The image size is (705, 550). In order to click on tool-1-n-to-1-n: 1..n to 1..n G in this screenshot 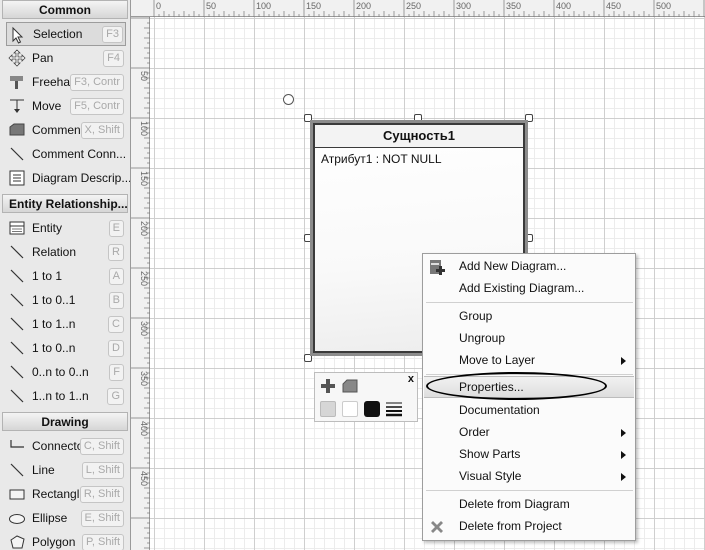, I will do `click(66, 396)`.